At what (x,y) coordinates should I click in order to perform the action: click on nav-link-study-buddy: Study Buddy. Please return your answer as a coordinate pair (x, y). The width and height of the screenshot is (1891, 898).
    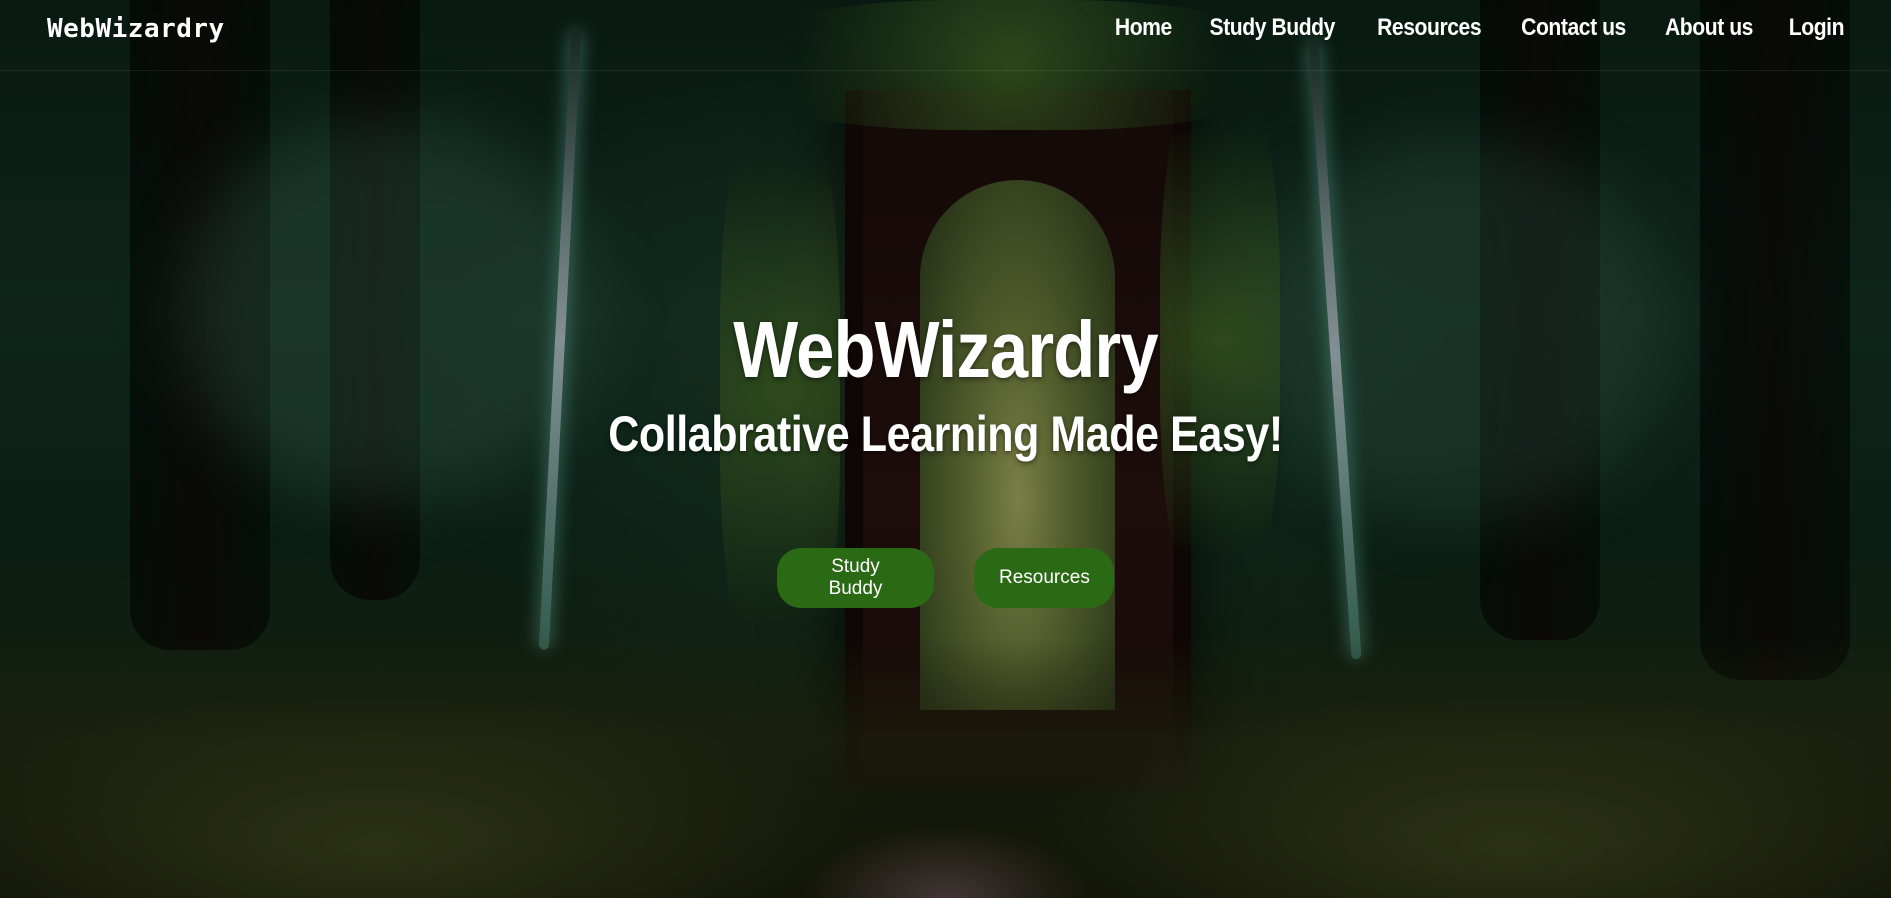
    Looking at the image, I should click on (1273, 28).